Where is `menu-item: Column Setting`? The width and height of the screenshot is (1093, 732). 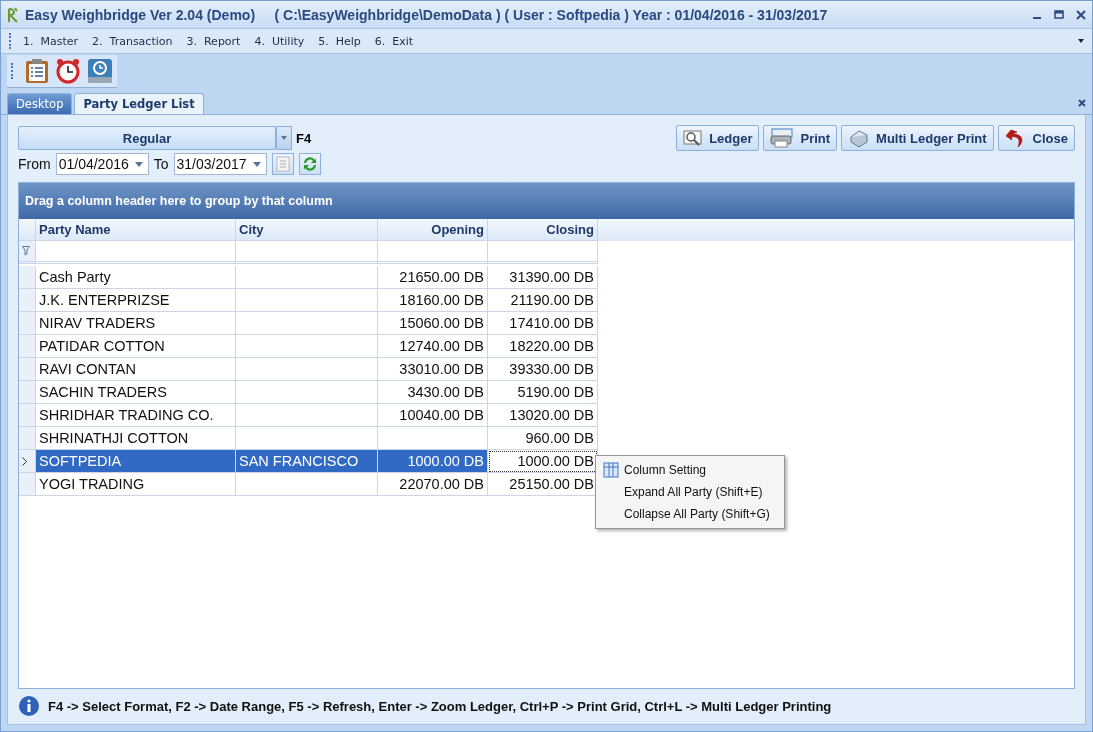 menu-item: Column Setting is located at coordinates (686, 470).